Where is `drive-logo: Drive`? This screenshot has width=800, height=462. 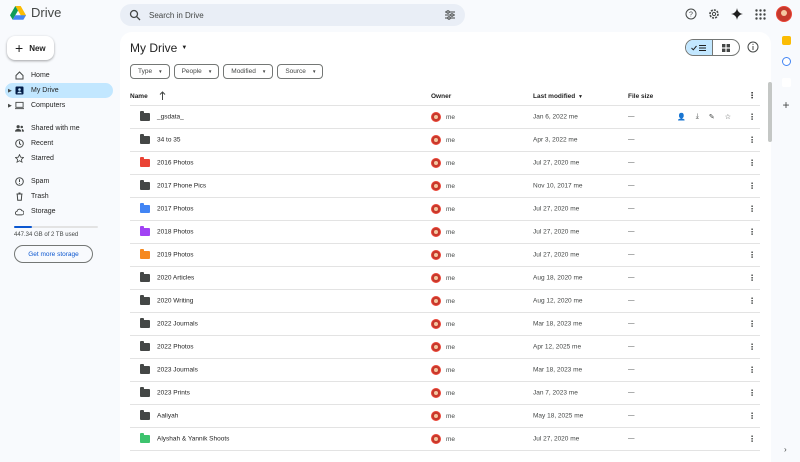
drive-logo: Drive is located at coordinates (35, 12).